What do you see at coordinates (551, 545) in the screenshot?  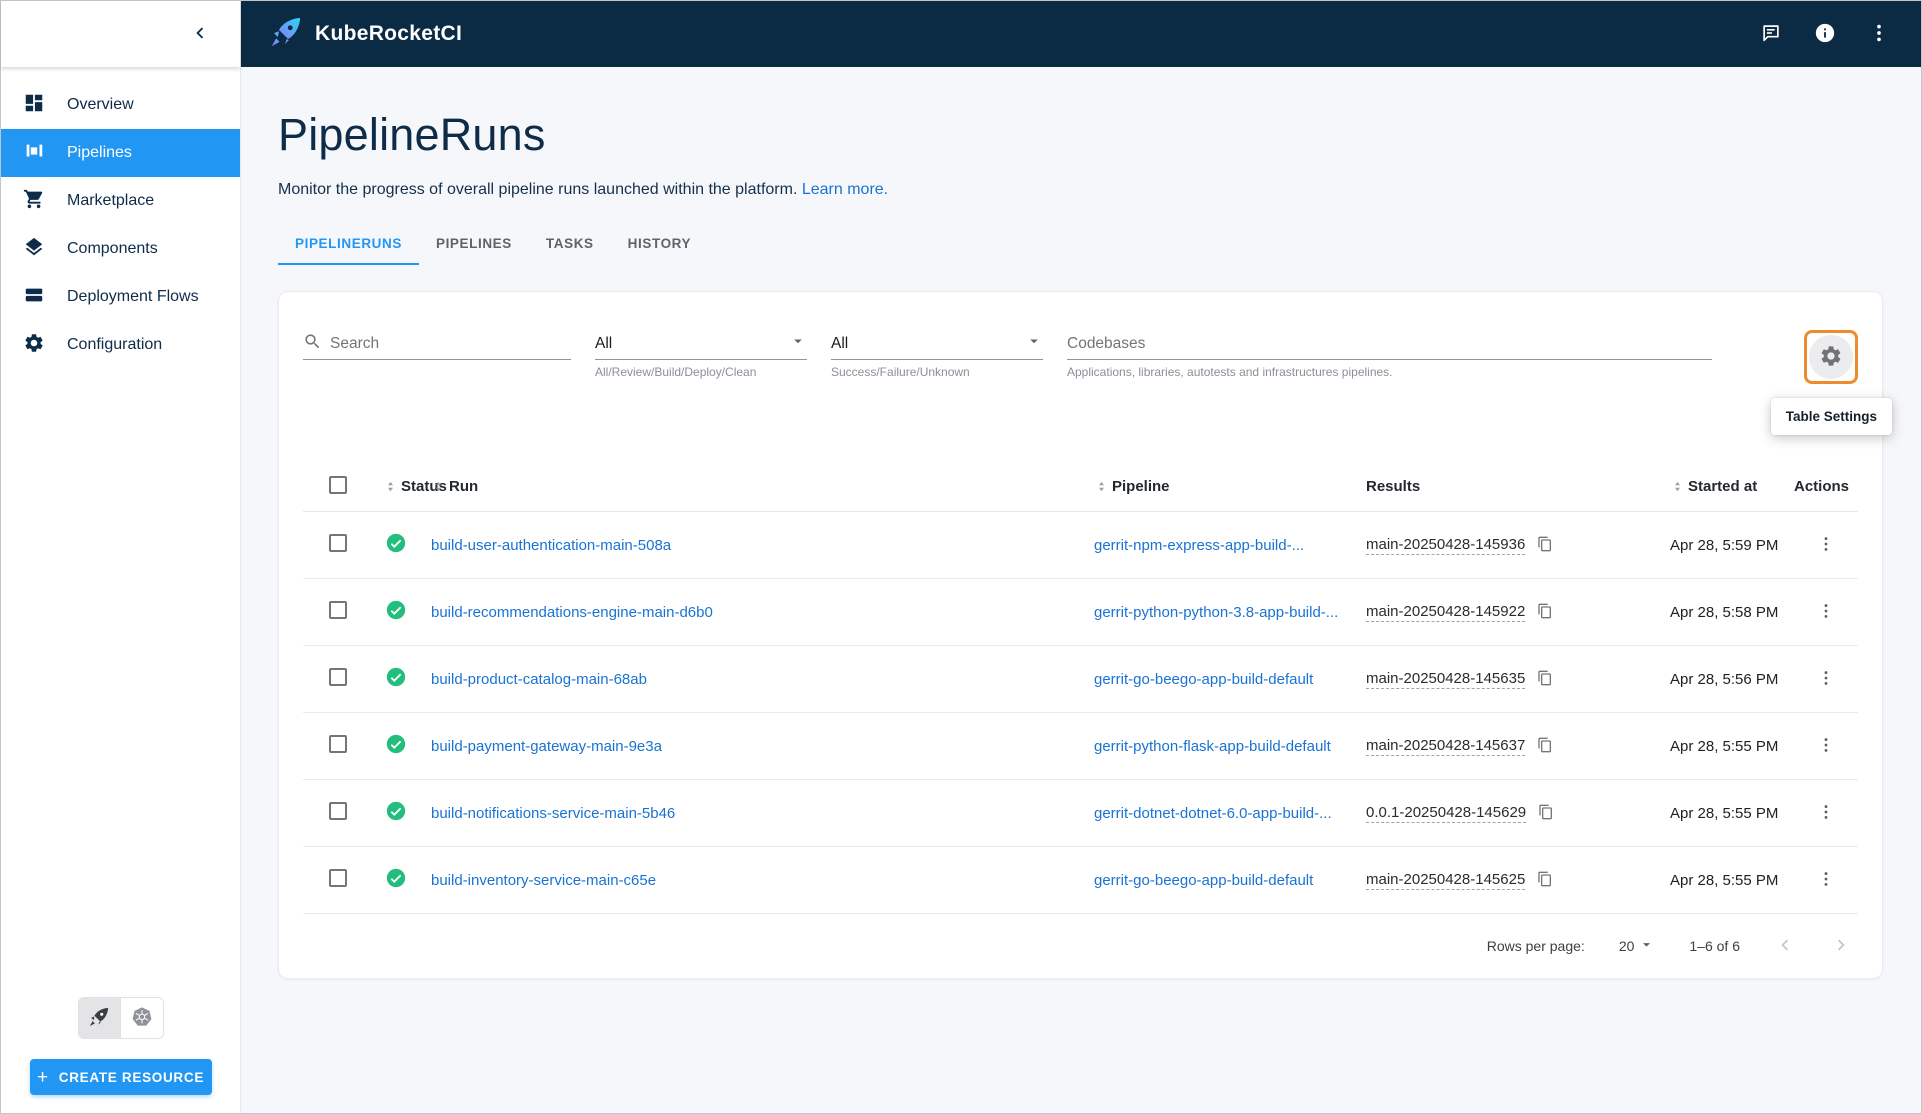 I see `run-link: build-user-authentication-main-508a` at bounding box center [551, 545].